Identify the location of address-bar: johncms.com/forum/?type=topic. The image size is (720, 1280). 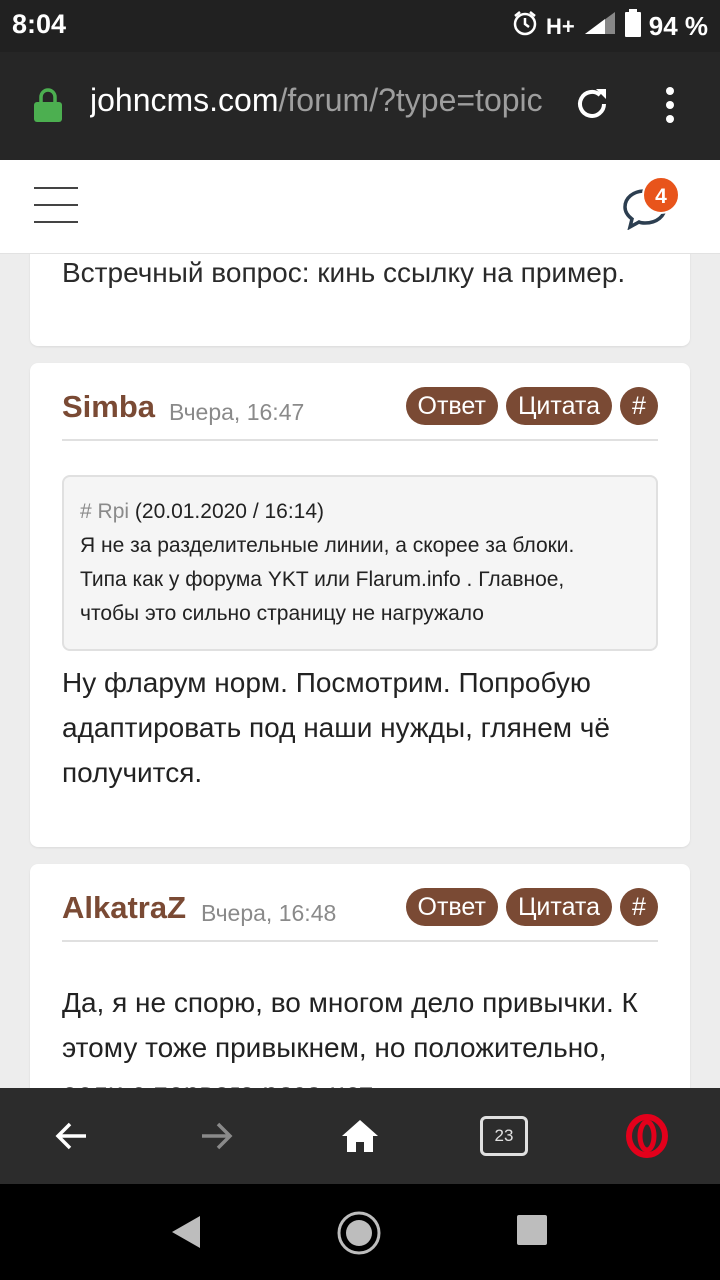
(317, 100).